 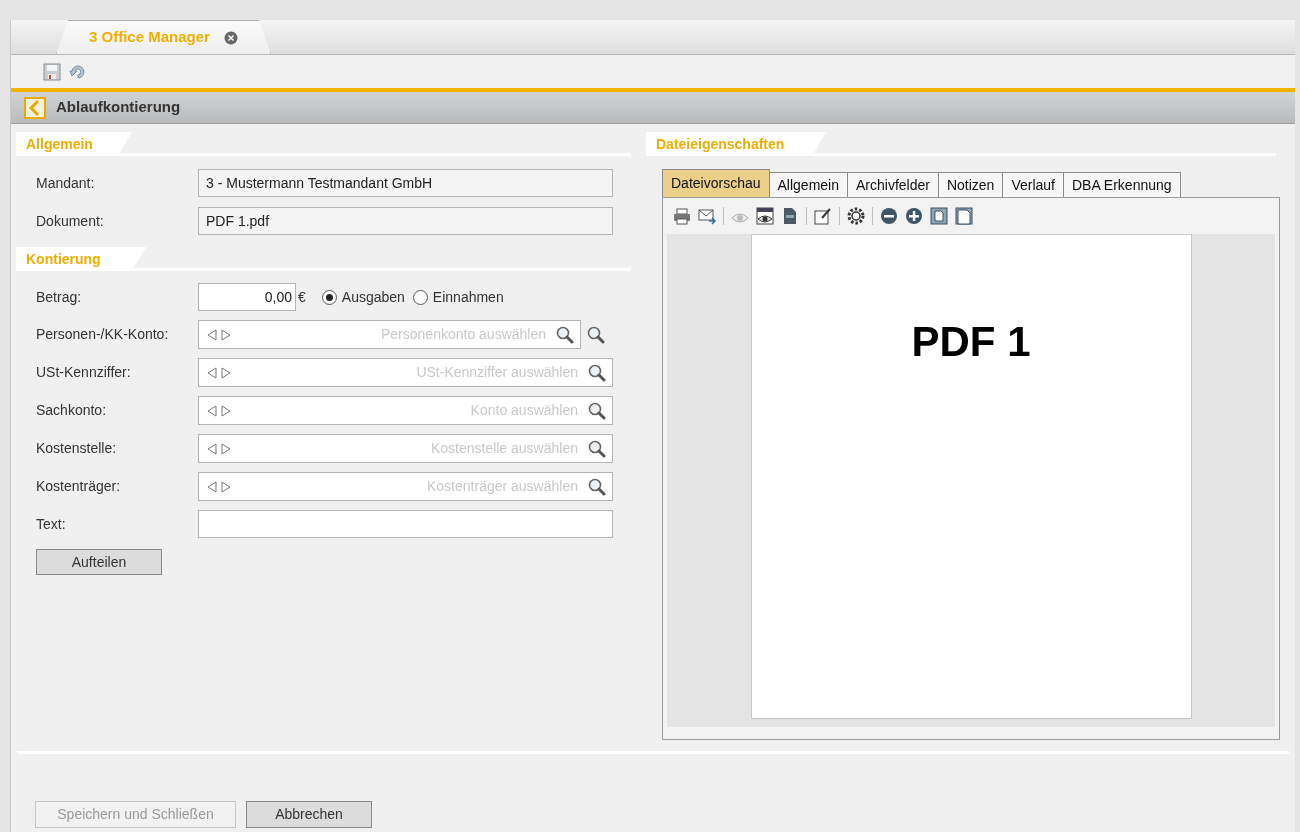 What do you see at coordinates (302, 297) in the screenshot?
I see `currency-label: €` at bounding box center [302, 297].